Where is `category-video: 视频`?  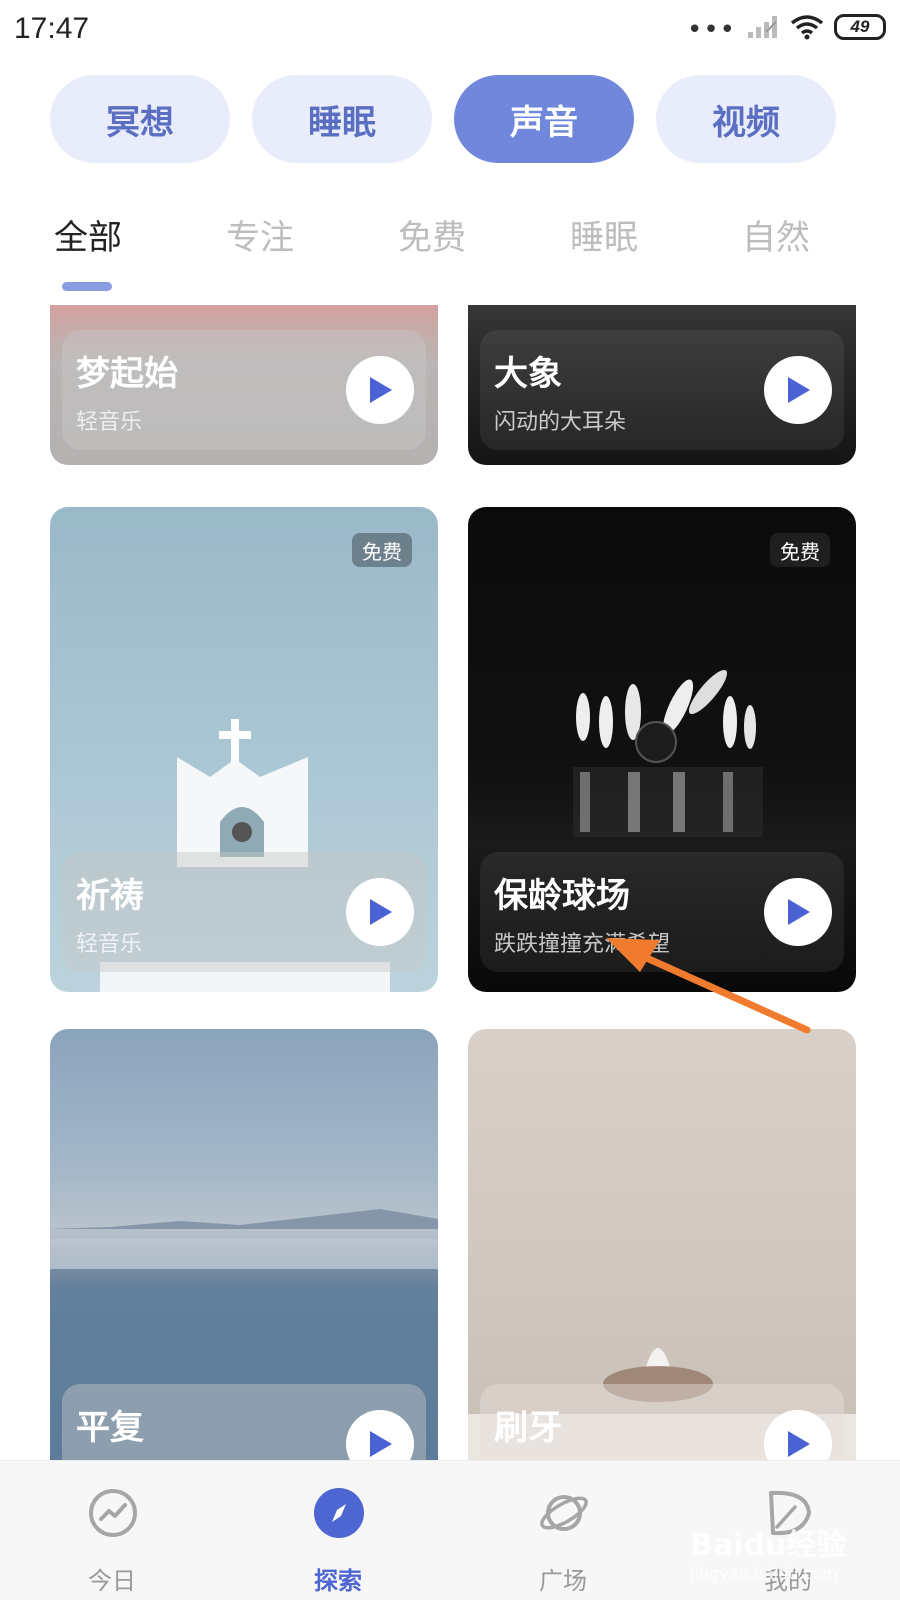 category-video: 视频 is located at coordinates (746, 119).